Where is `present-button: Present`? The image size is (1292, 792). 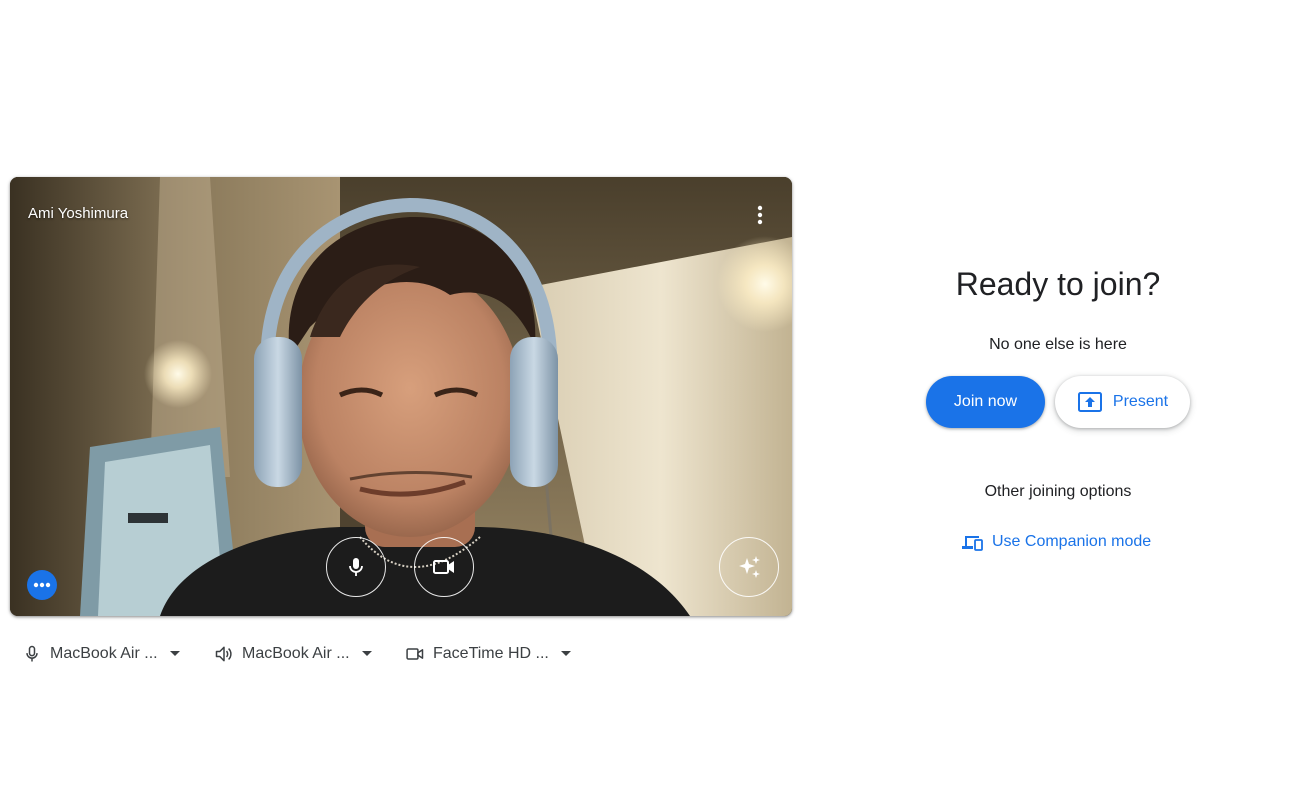
present-button: Present is located at coordinates (1122, 402).